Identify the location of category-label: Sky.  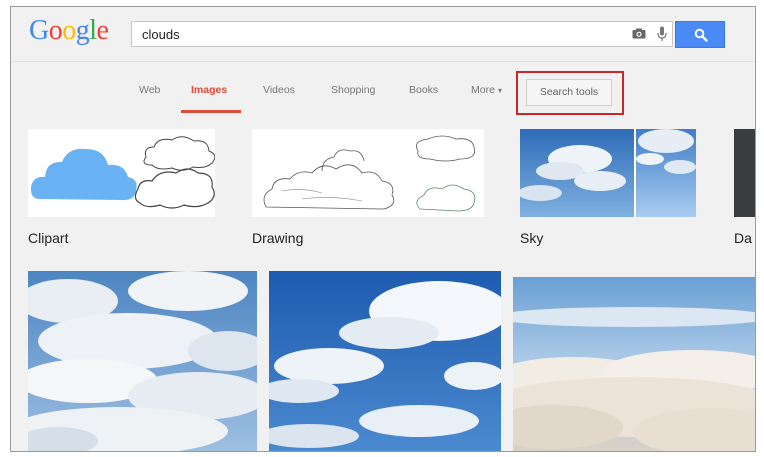
(532, 238).